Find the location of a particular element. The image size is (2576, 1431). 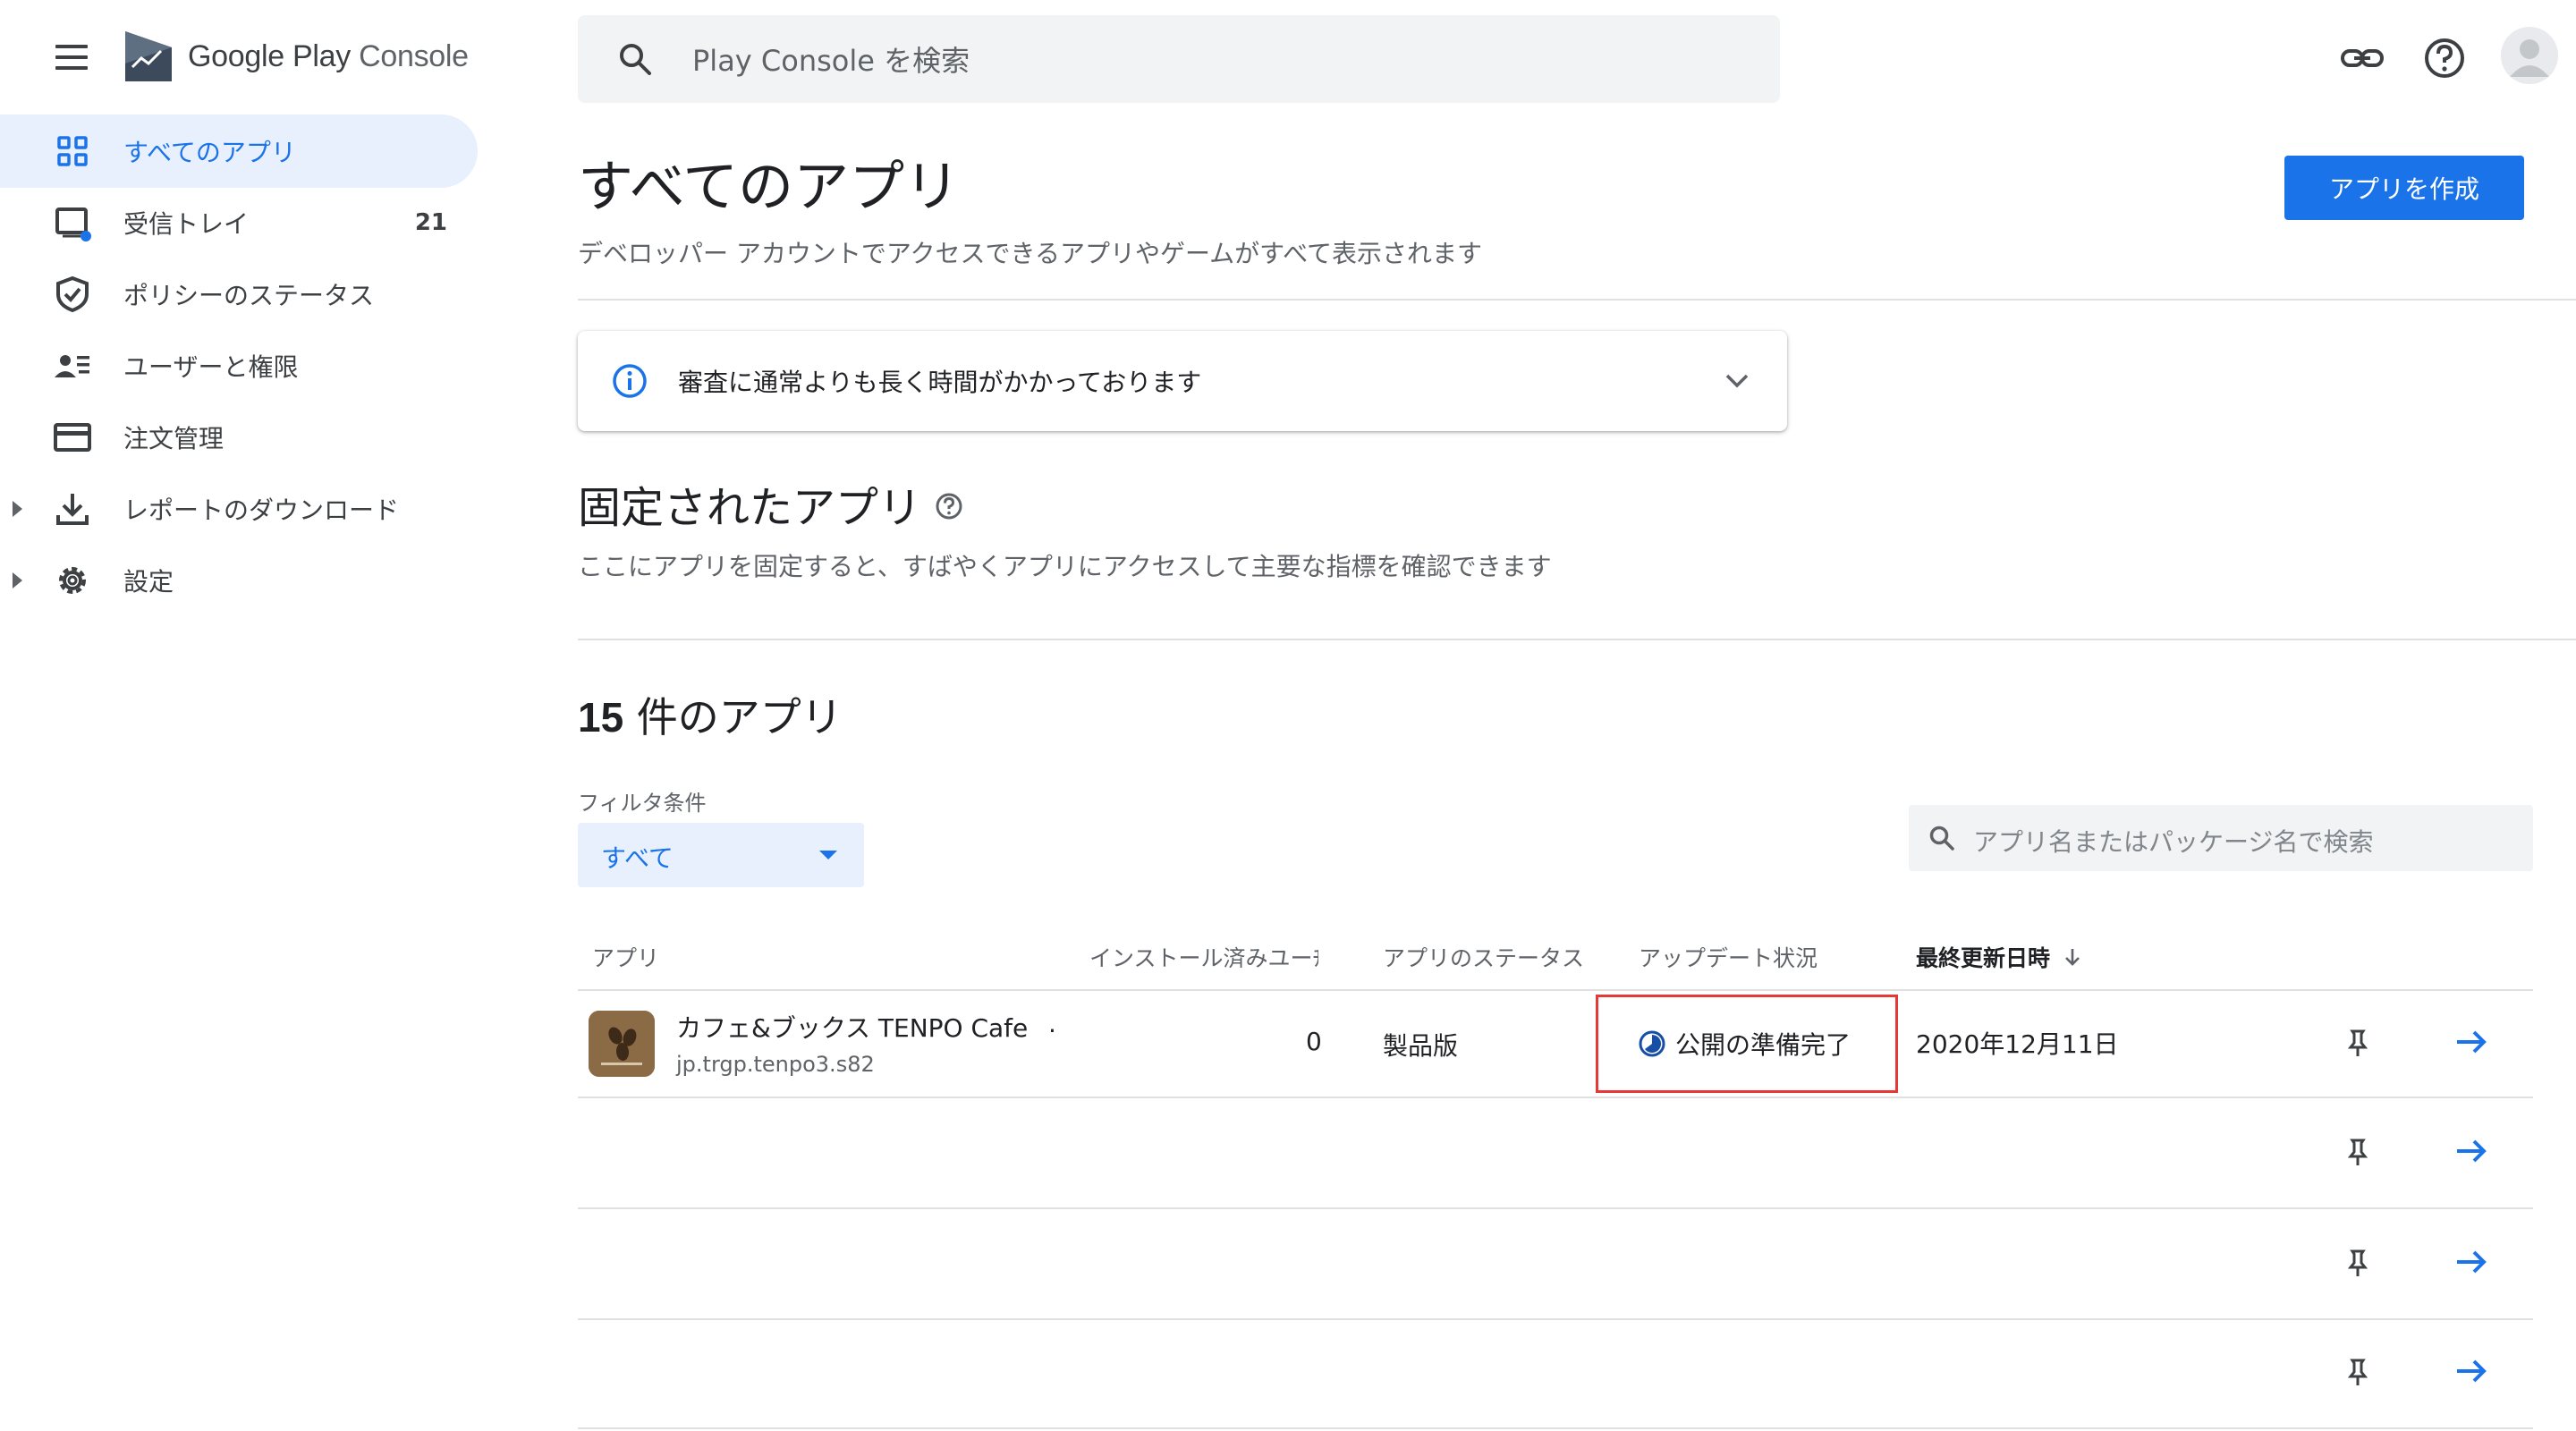

sidebar-item-all-apps: すべてのアプリ is located at coordinates (239, 151).